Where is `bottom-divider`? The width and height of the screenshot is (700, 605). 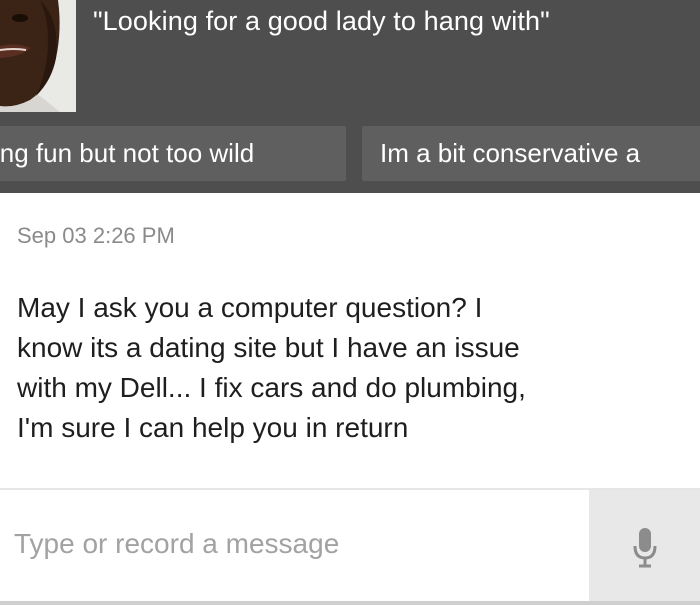
bottom-divider is located at coordinates (350, 603).